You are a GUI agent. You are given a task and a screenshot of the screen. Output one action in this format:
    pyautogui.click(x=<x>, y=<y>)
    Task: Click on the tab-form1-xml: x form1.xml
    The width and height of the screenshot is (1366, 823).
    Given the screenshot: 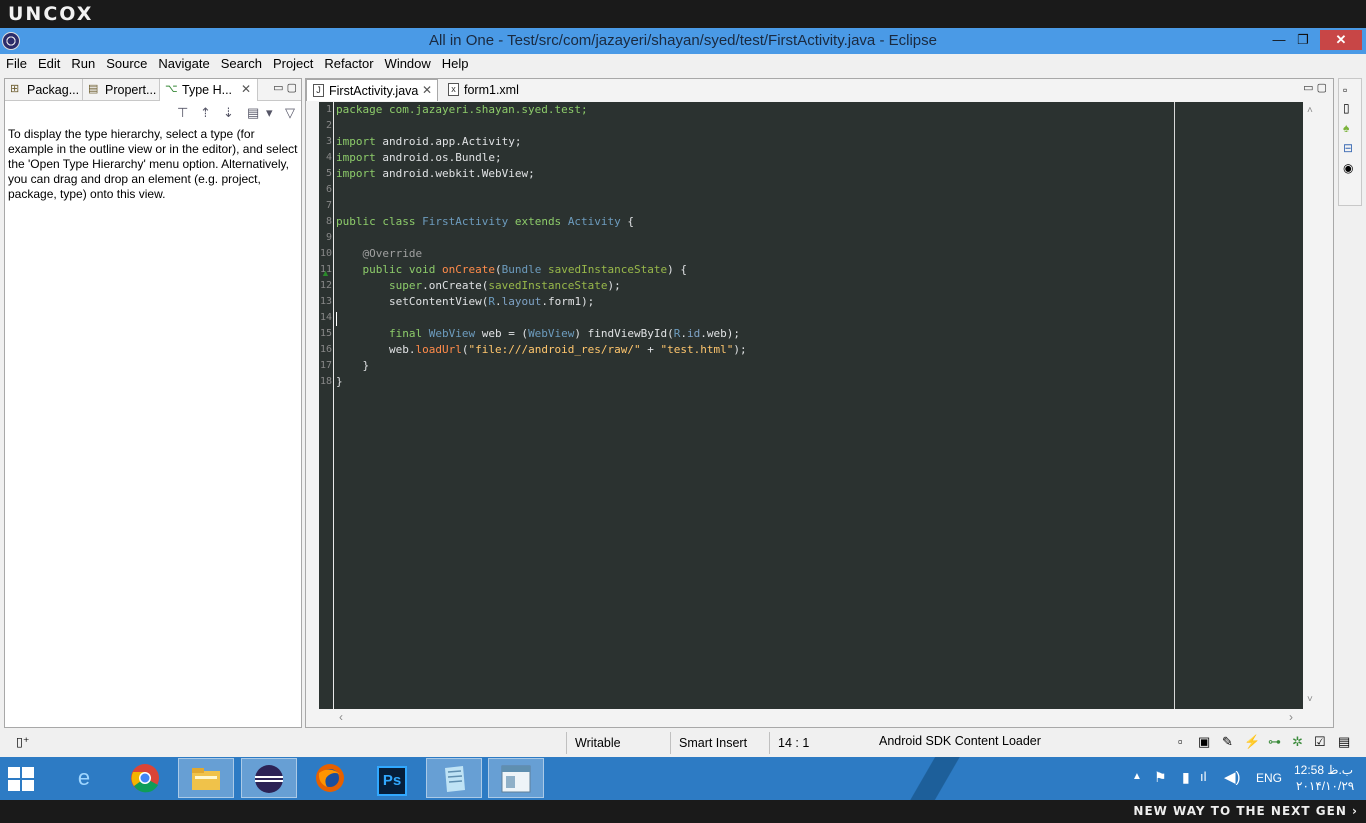 What is the action you would take?
    pyautogui.click(x=492, y=90)
    